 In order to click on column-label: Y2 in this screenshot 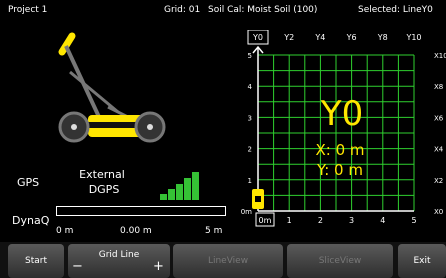, I will do `click(288, 37)`.